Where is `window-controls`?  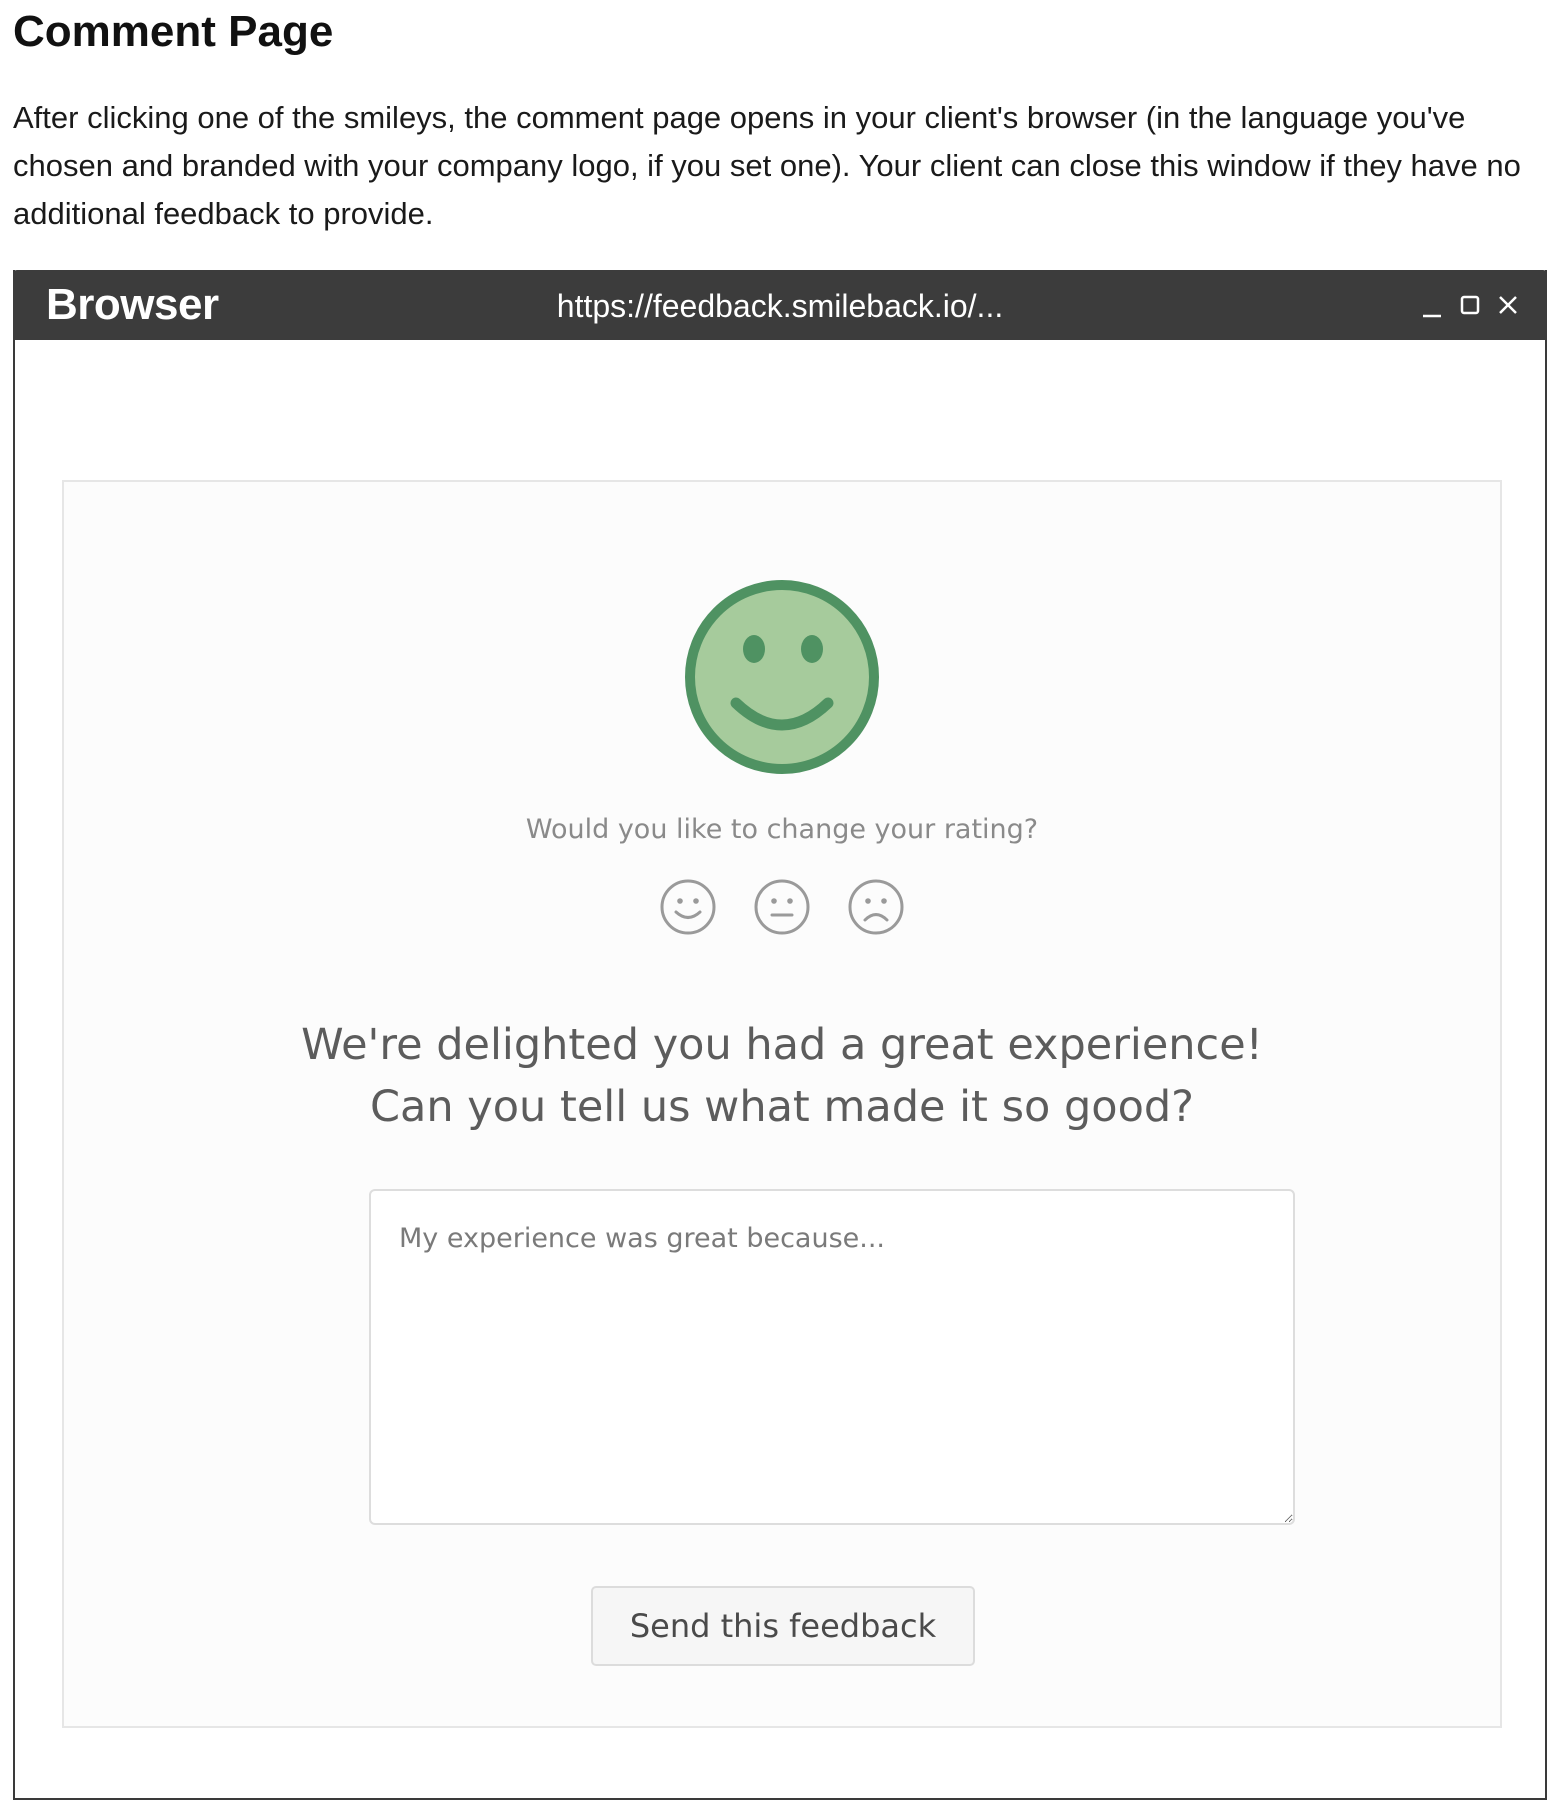
window-controls is located at coordinates (1470, 305).